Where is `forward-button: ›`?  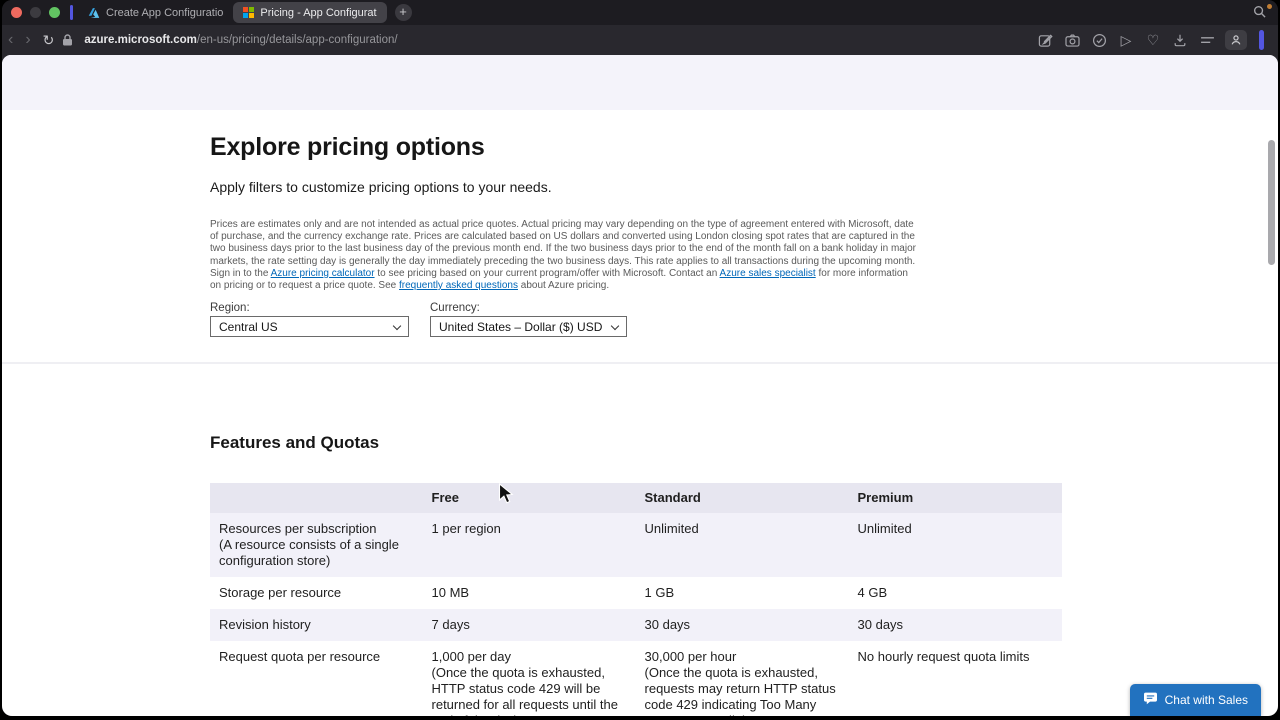 forward-button: › is located at coordinates (27, 40).